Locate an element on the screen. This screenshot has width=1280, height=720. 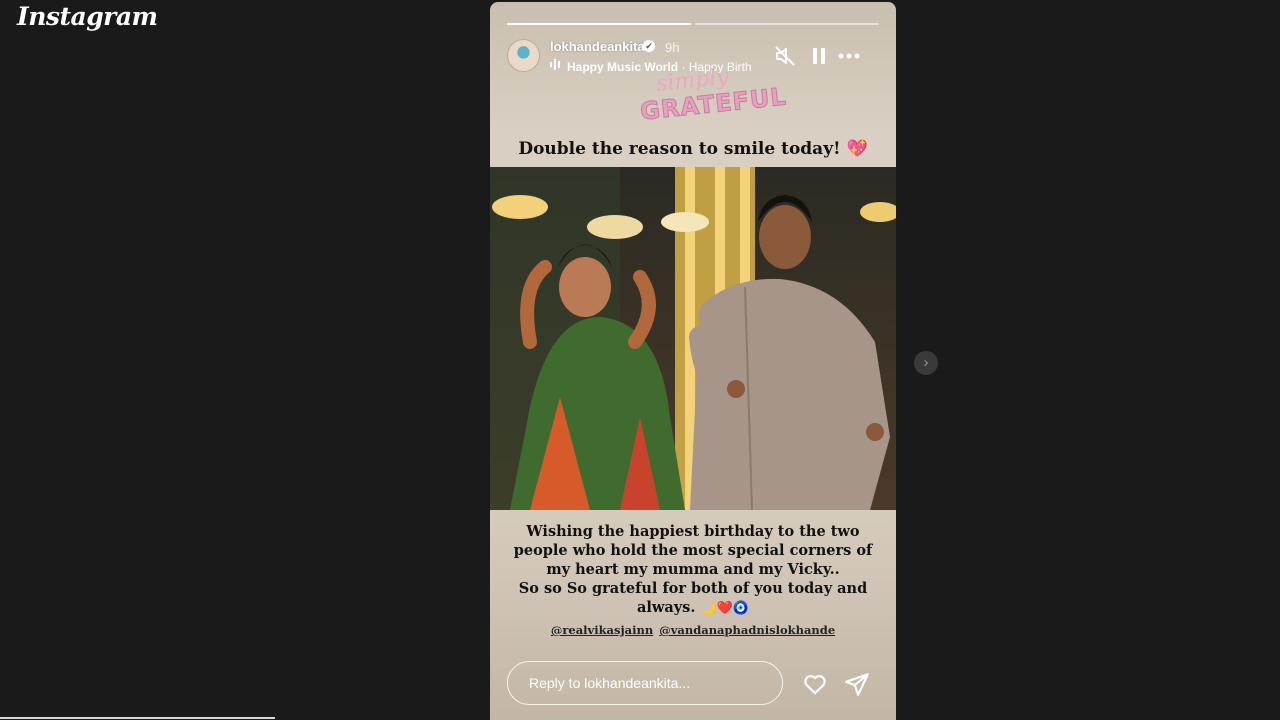
story-username: lokhandeankita is located at coordinates (597, 46).